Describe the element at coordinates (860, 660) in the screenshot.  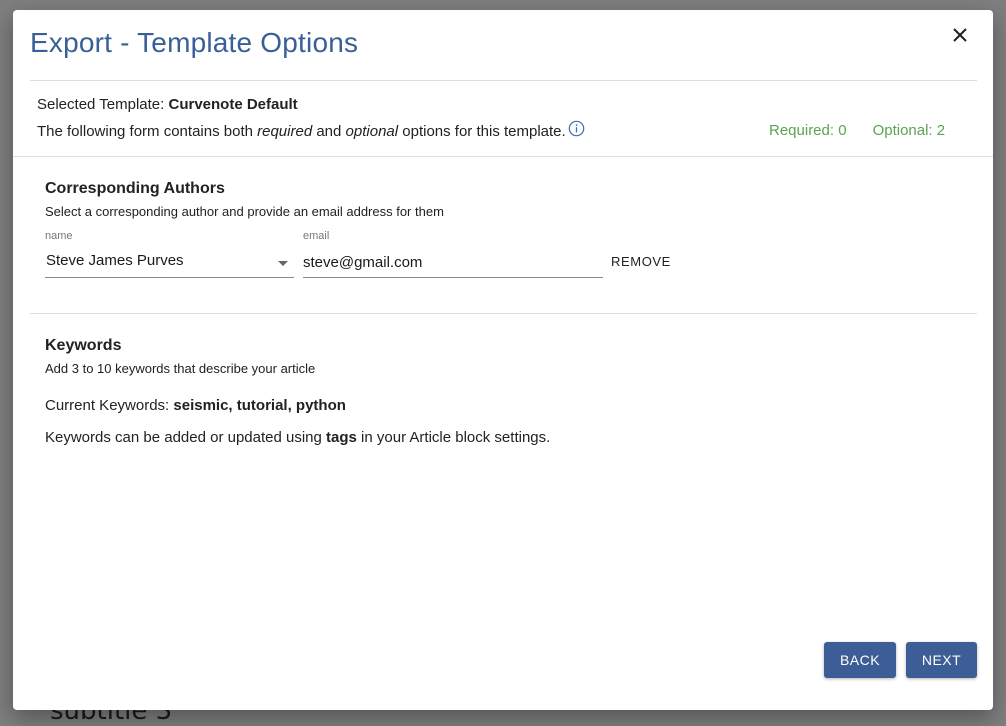
I see `back-button: BACK` at that location.